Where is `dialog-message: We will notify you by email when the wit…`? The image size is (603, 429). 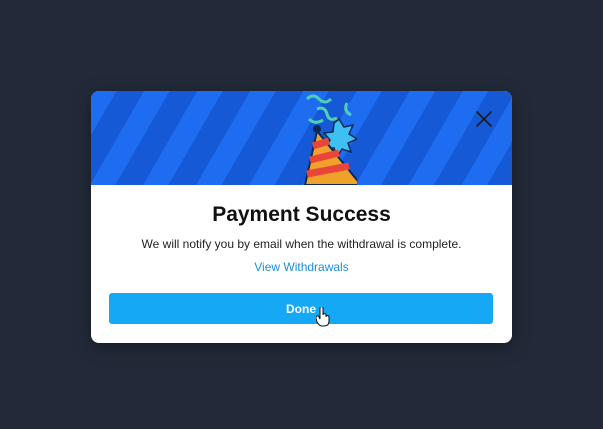
dialog-message: We will notify you by email when the wit… is located at coordinates (301, 244).